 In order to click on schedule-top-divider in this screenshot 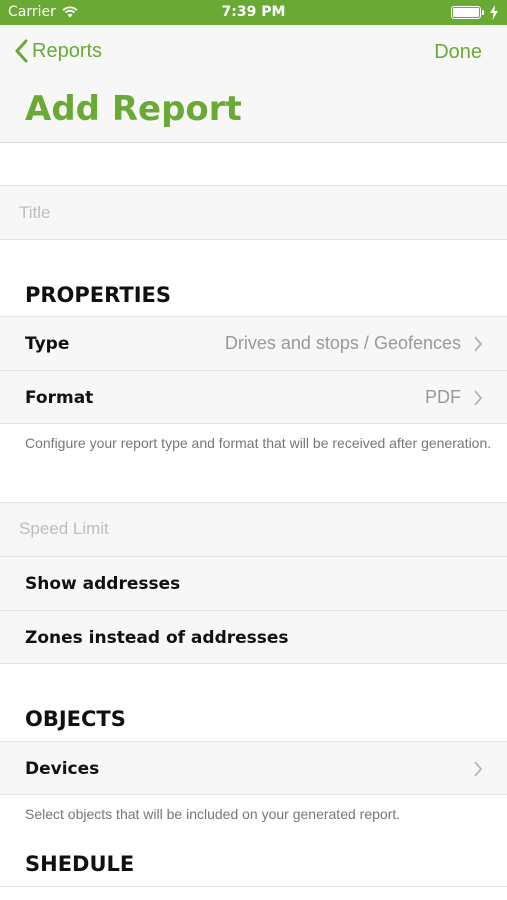, I will do `click(253, 886)`.